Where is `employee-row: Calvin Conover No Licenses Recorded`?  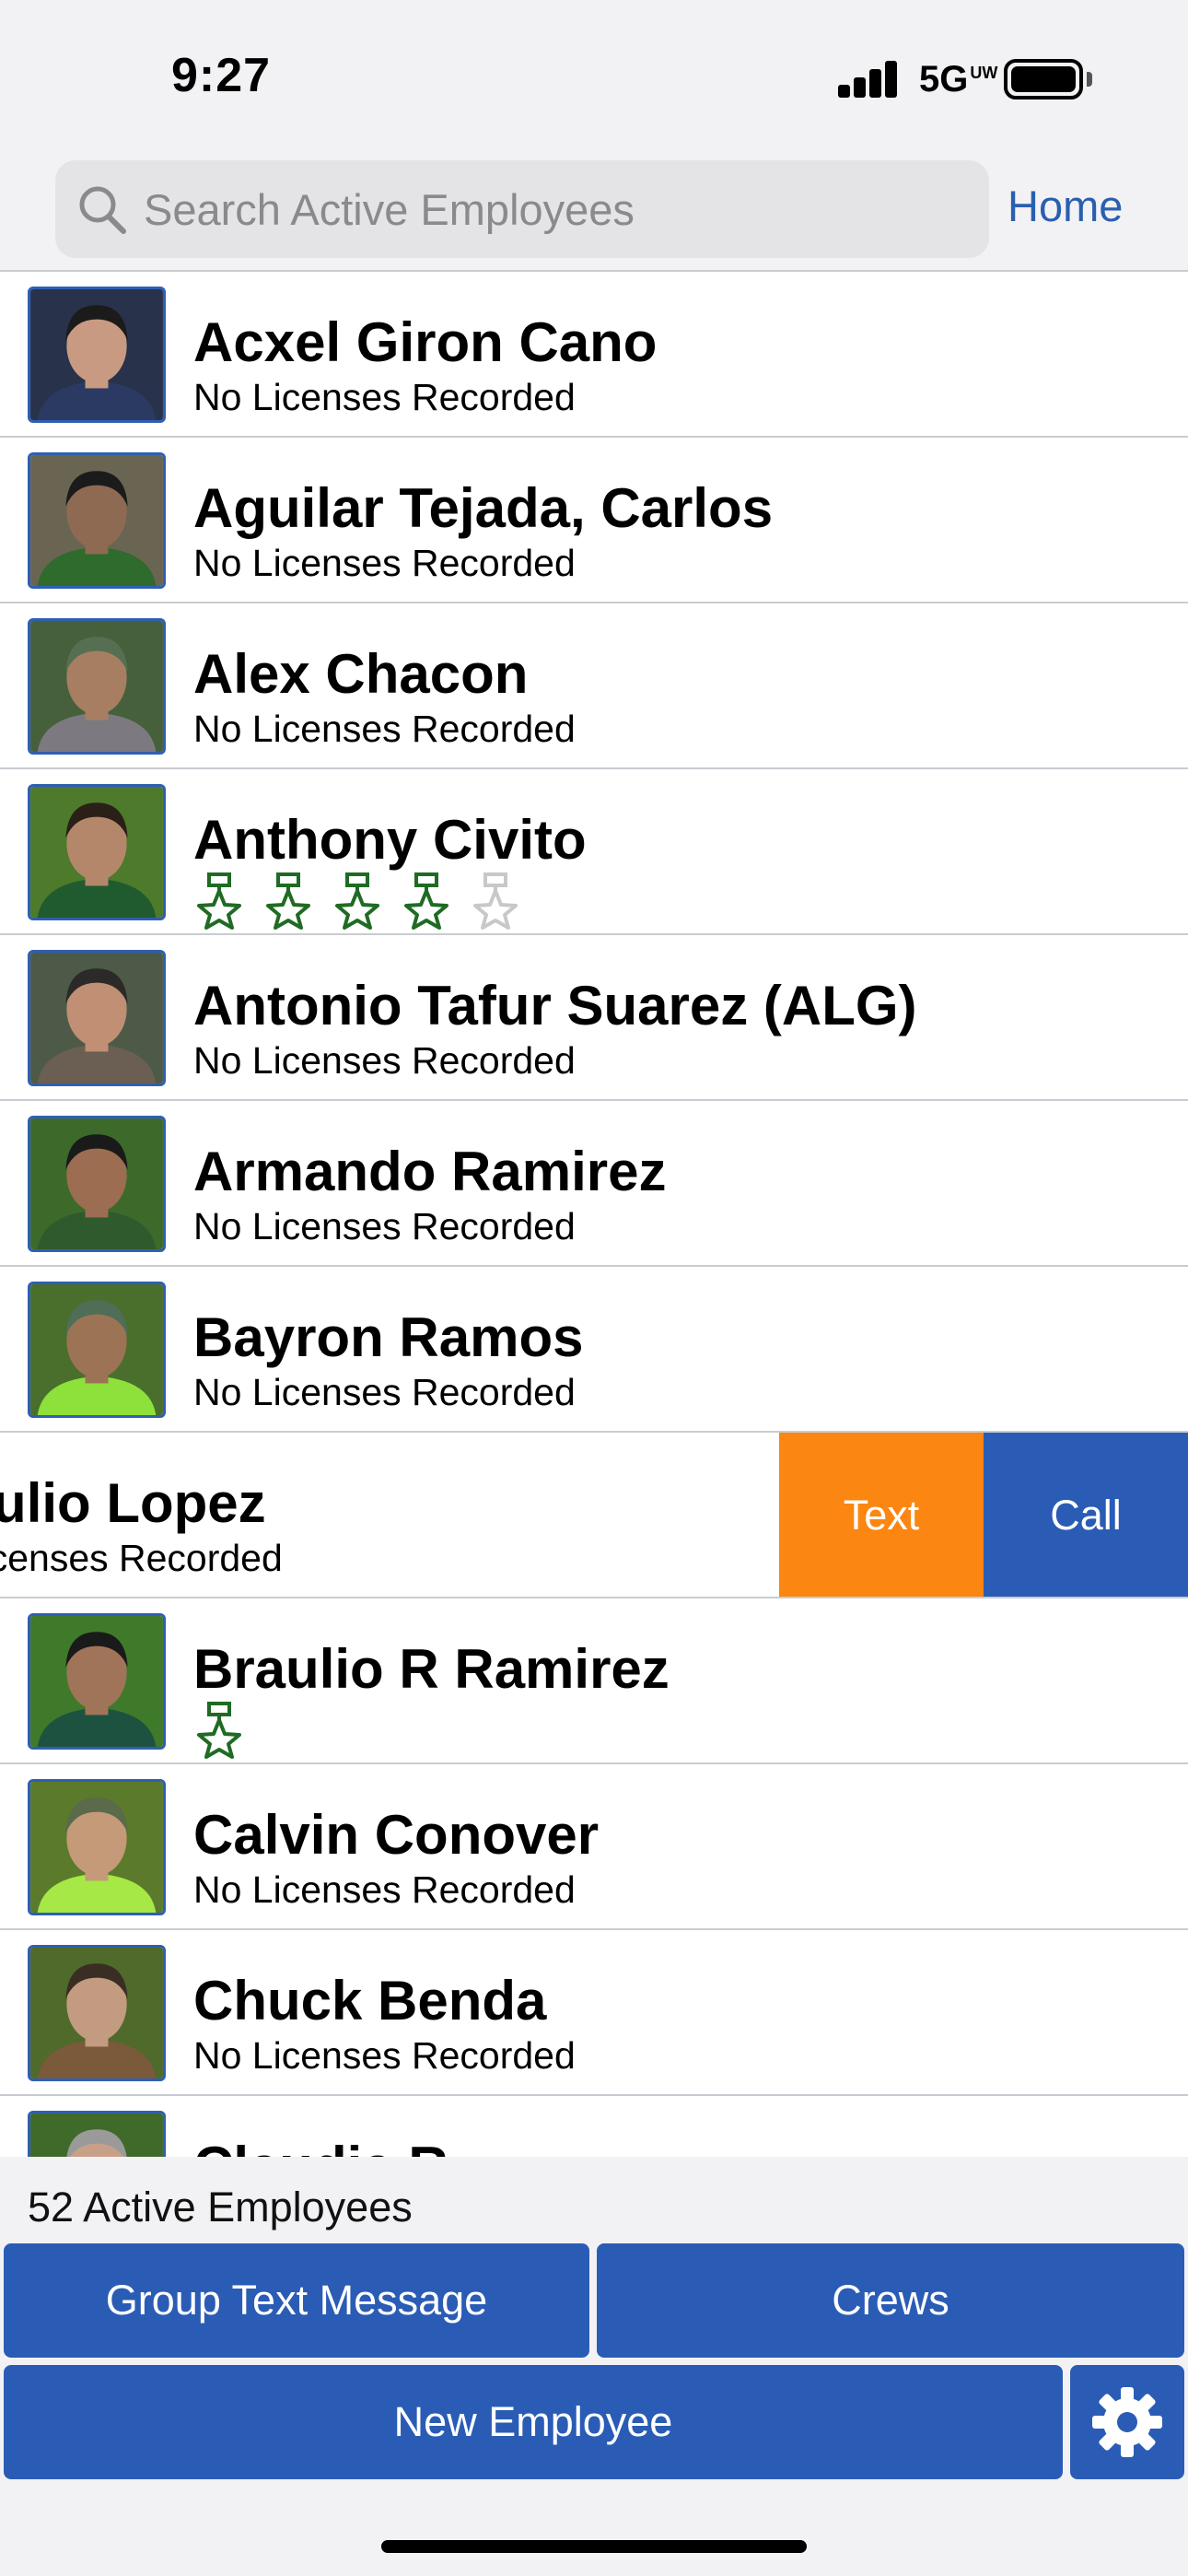
employee-row: Calvin Conover No Licenses Recorded is located at coordinates (594, 1847).